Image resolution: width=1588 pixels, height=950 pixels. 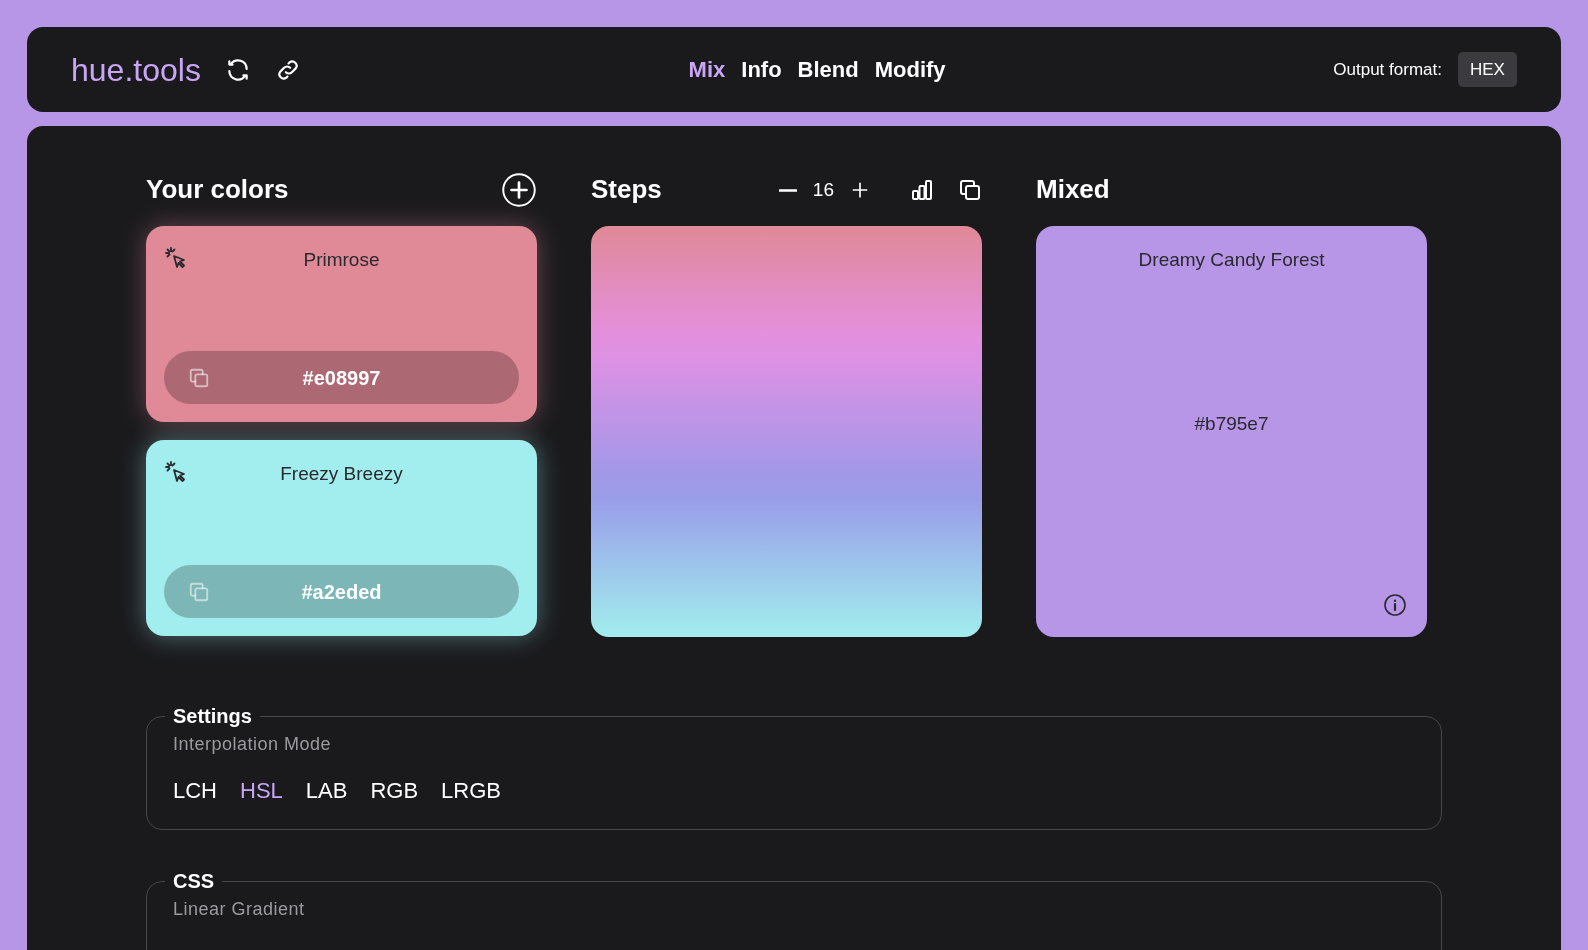 I want to click on mode-option: HSL, so click(x=261, y=790).